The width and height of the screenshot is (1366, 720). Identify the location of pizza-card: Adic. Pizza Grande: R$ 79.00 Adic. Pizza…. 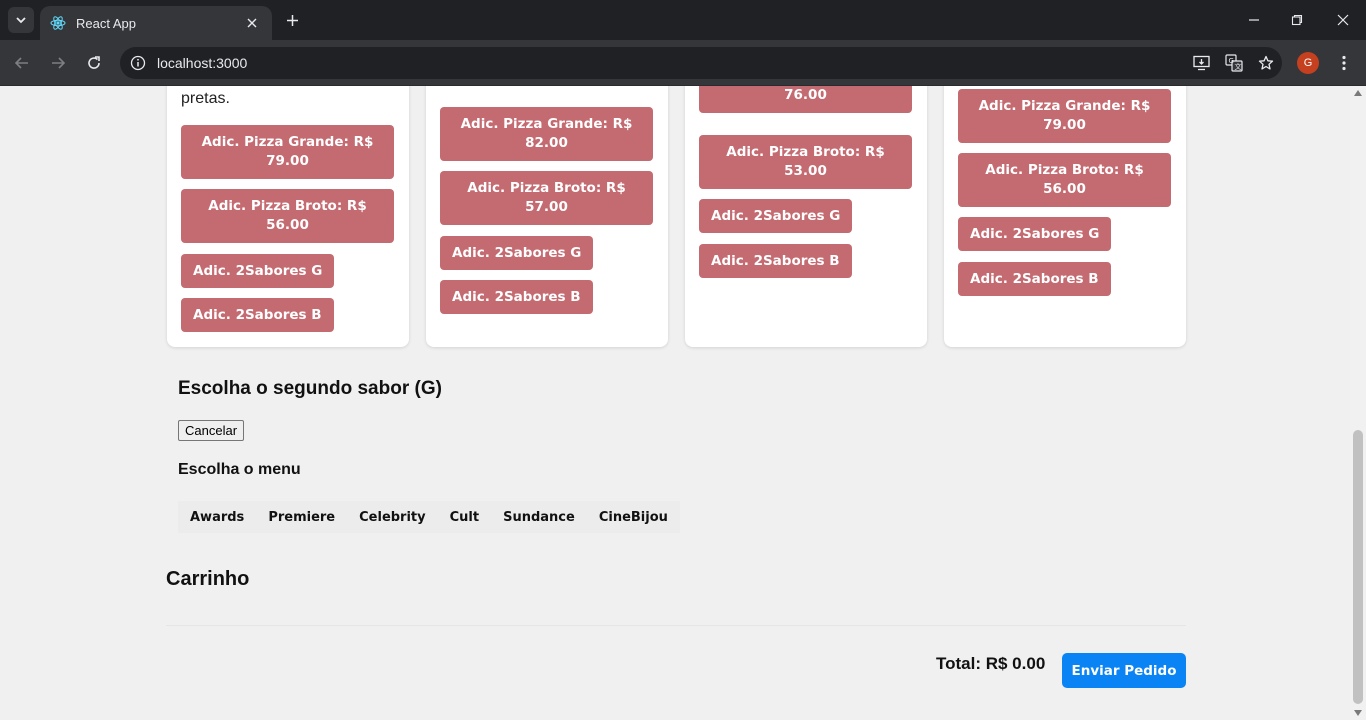
(1065, 216).